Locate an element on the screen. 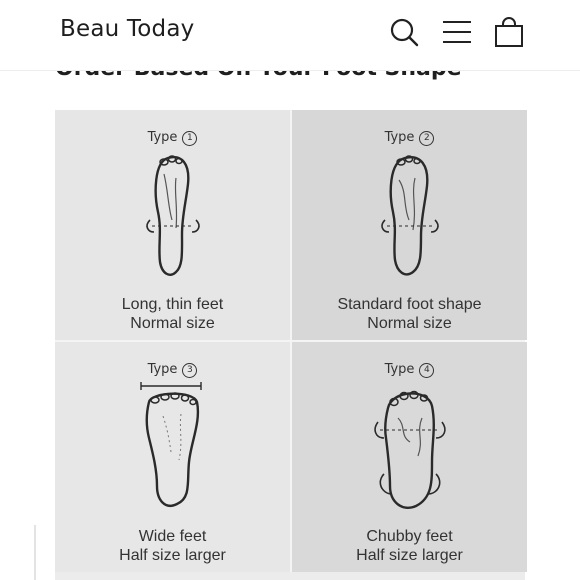 The height and width of the screenshot is (580, 580). type-label: Type 4 is located at coordinates (409, 370).